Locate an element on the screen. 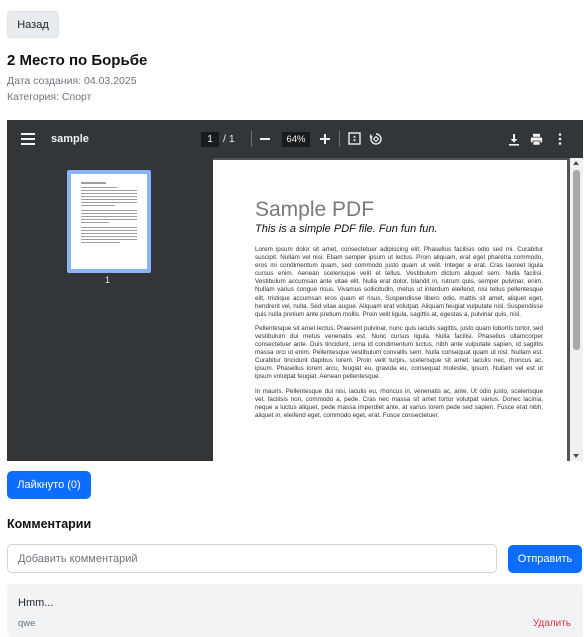  pdf-subheading: This is a simple PDF file. Fun fun fun. is located at coordinates (346, 229).